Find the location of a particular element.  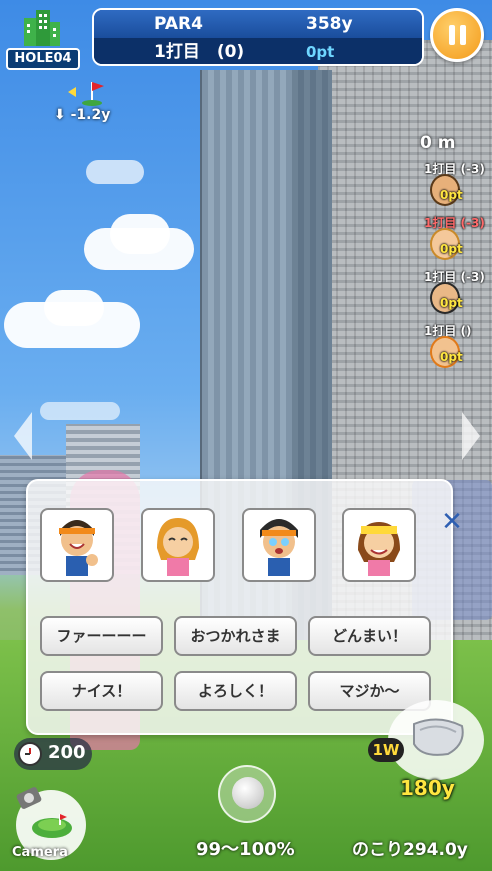

power-readout: 99～100% is located at coordinates (245, 849).